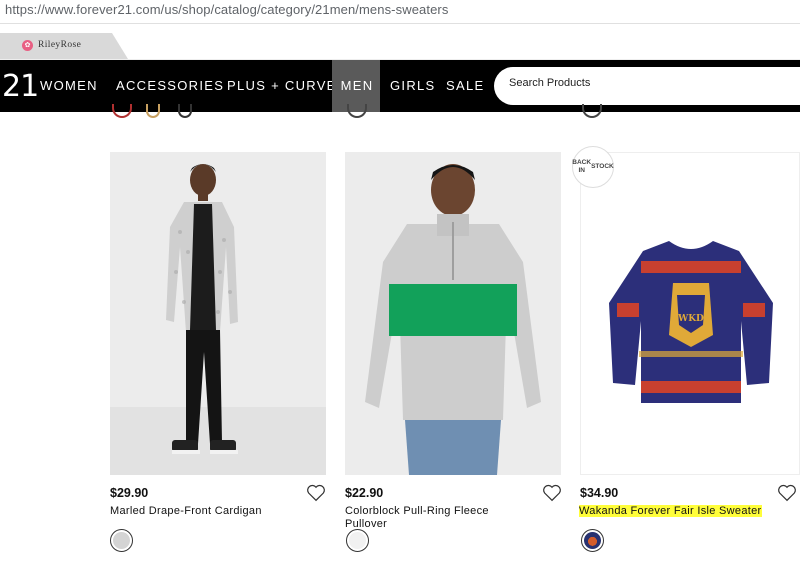 This screenshot has width=800, height=569. I want to click on product-name: Colorblock Pull-Ring Fleece Pullover, so click(435, 518).